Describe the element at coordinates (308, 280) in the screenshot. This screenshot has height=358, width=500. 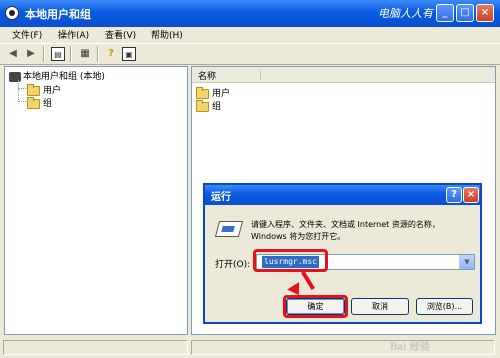
I see `red-arrow-annotation` at that location.